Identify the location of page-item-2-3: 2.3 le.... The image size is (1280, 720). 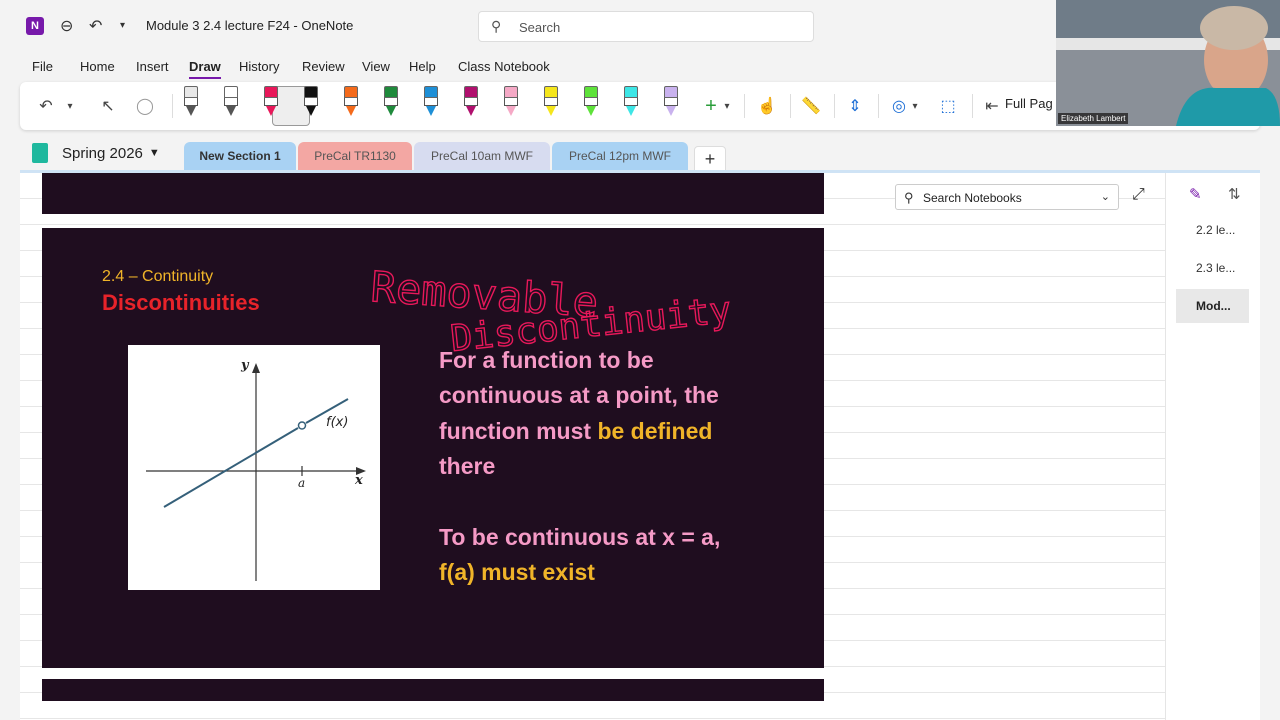
(1212, 268).